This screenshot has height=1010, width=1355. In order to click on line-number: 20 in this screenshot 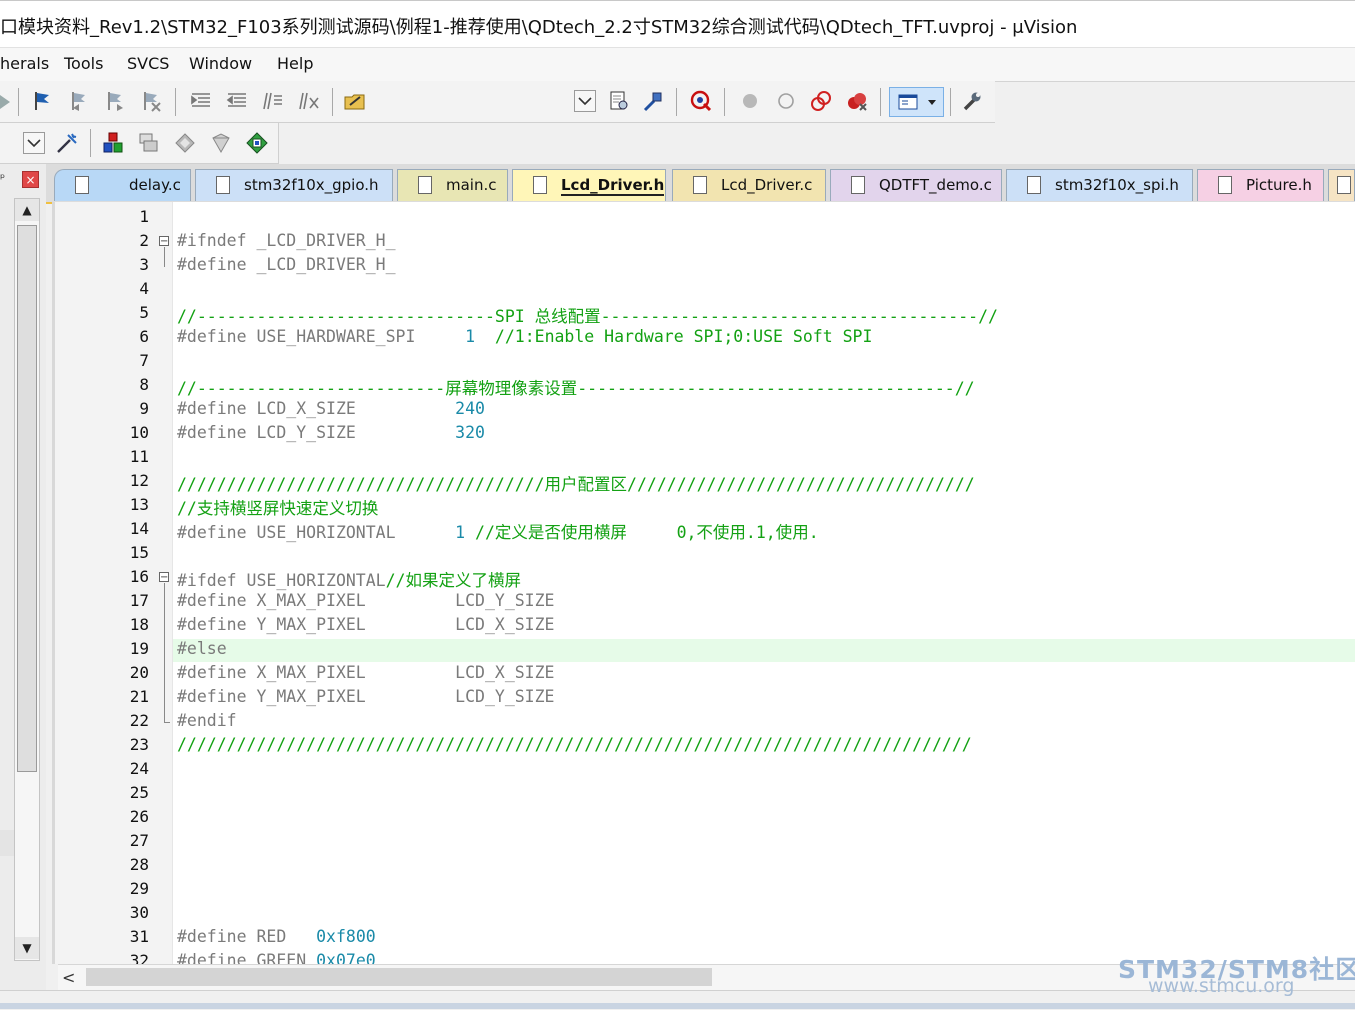, I will do `click(139, 672)`.